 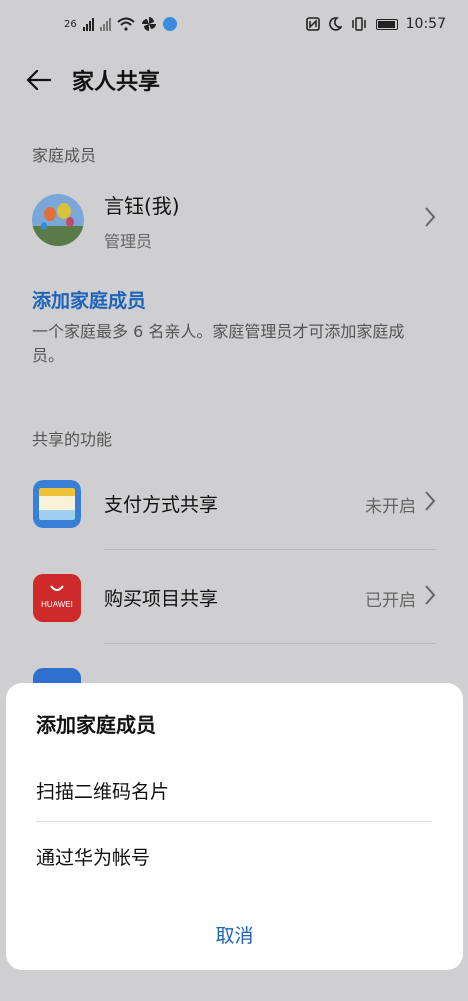 What do you see at coordinates (234, 28) in the screenshot?
I see `status-bar: 26 10:57` at bounding box center [234, 28].